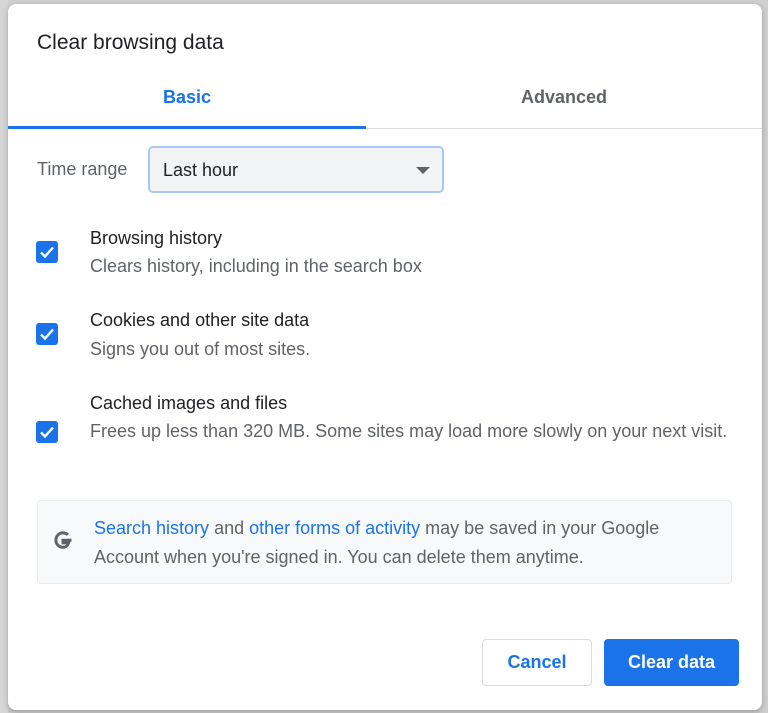 This screenshot has height=713, width=768. Describe the element at coordinates (187, 101) in the screenshot. I see `tab-basic: Basic` at that location.